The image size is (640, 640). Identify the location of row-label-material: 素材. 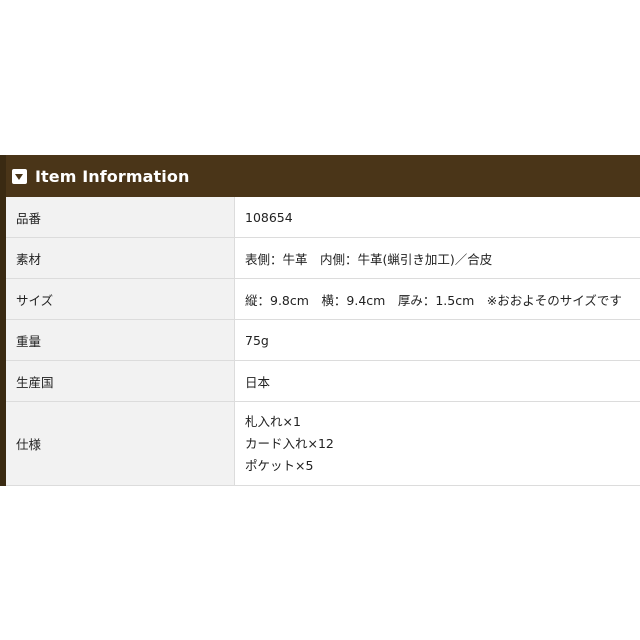
(120, 258).